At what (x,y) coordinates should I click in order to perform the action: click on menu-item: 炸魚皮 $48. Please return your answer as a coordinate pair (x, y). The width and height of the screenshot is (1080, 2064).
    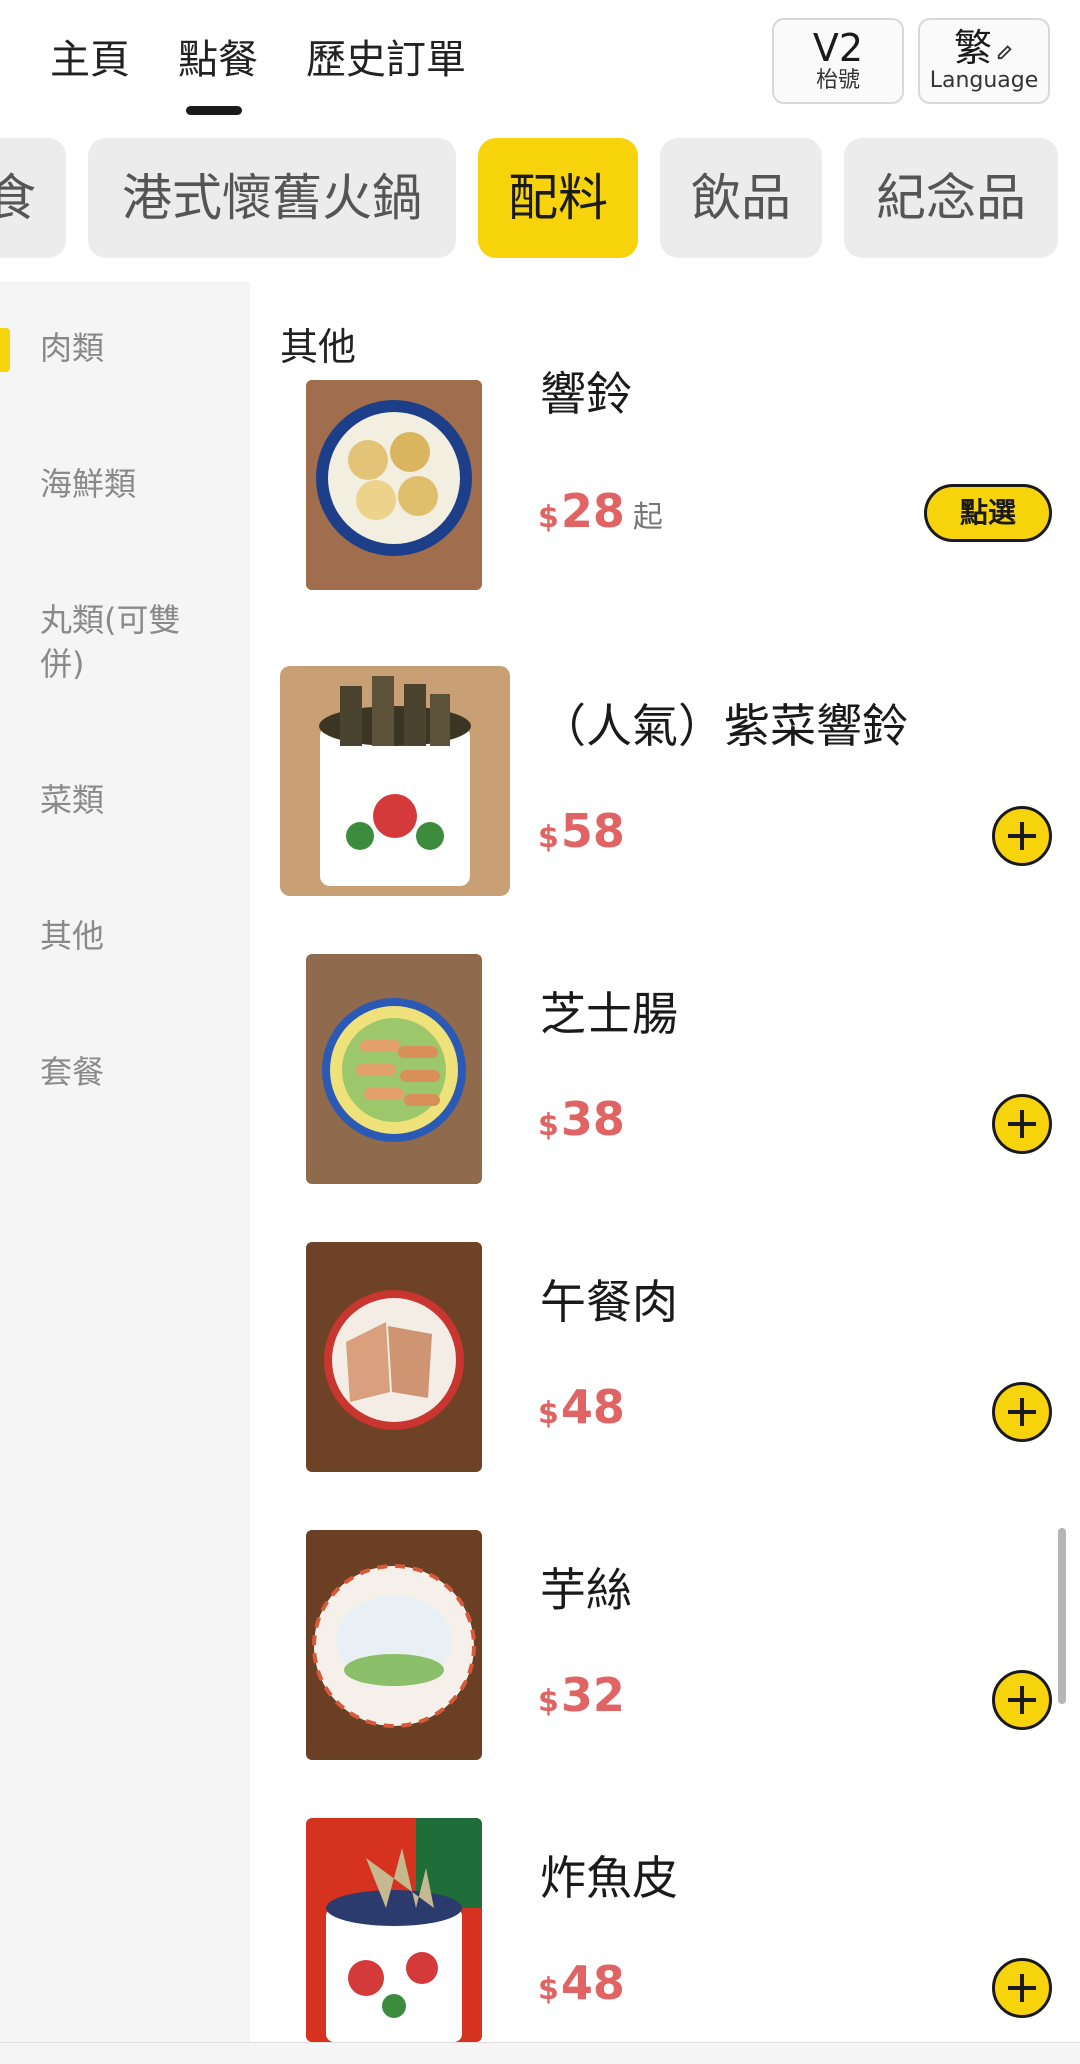
    Looking at the image, I should click on (665, 1930).